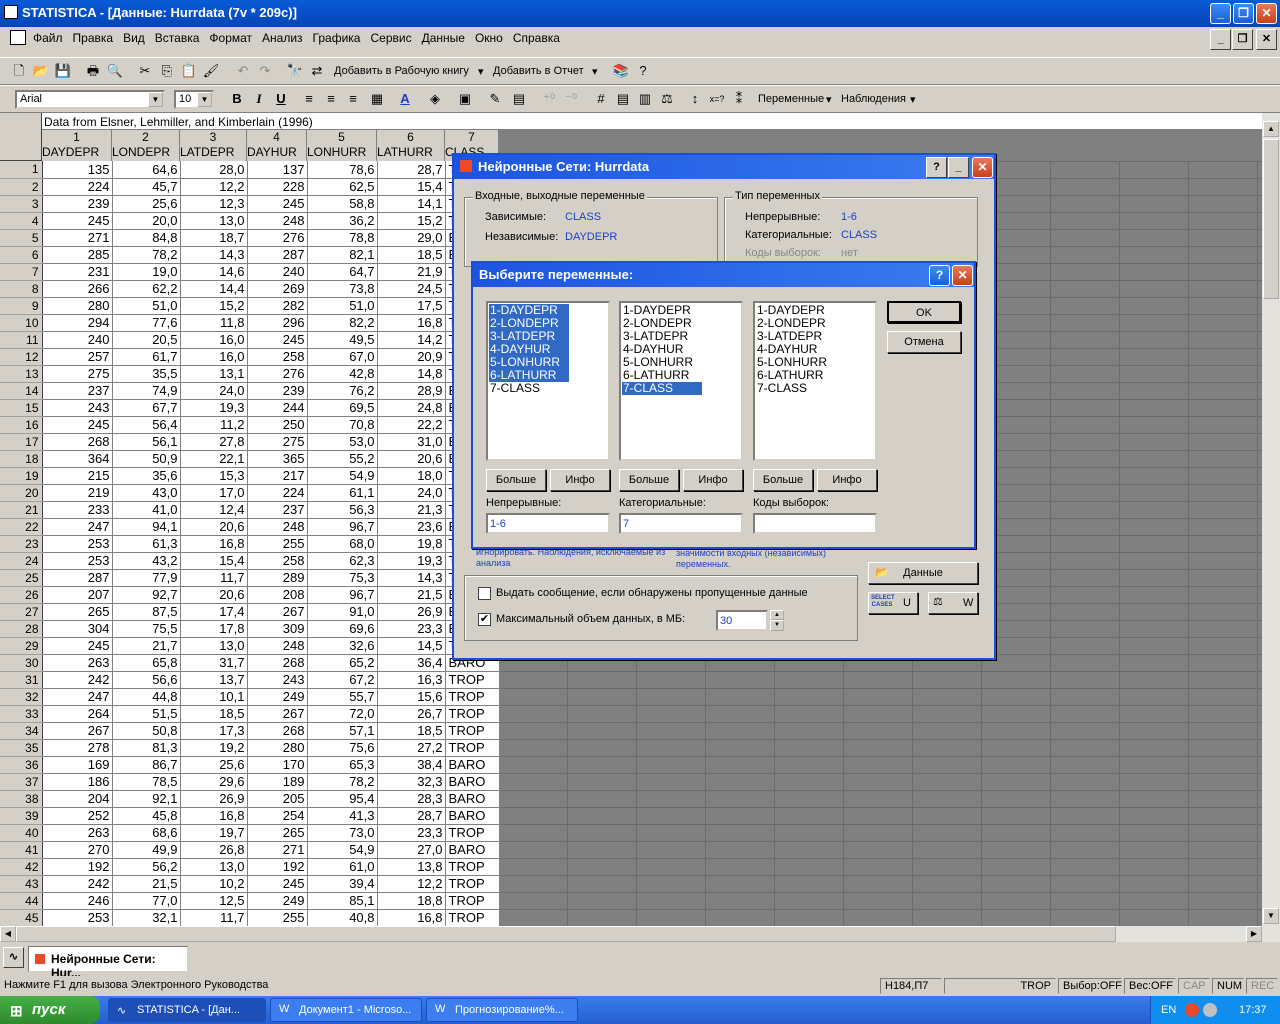 This screenshot has width=1280, height=1024. I want to click on nn-help-button: ?, so click(936, 167).